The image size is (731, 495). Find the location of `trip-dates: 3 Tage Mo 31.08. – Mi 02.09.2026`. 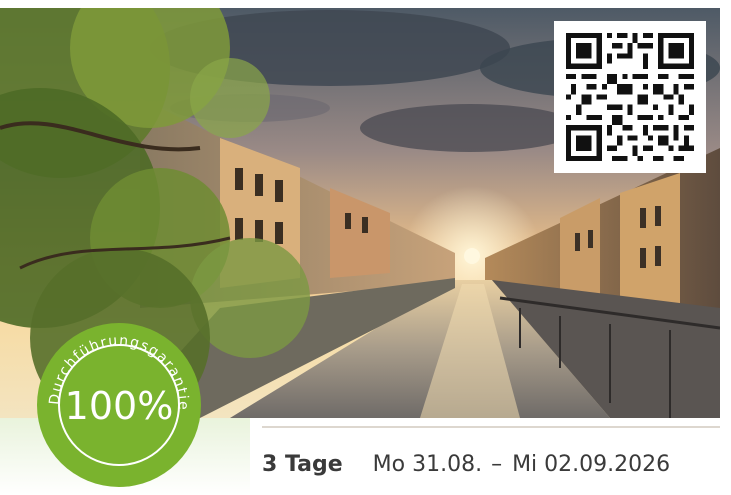

trip-dates: 3 Tage Mo 31.08. – Mi 02.09.2026 is located at coordinates (466, 466).